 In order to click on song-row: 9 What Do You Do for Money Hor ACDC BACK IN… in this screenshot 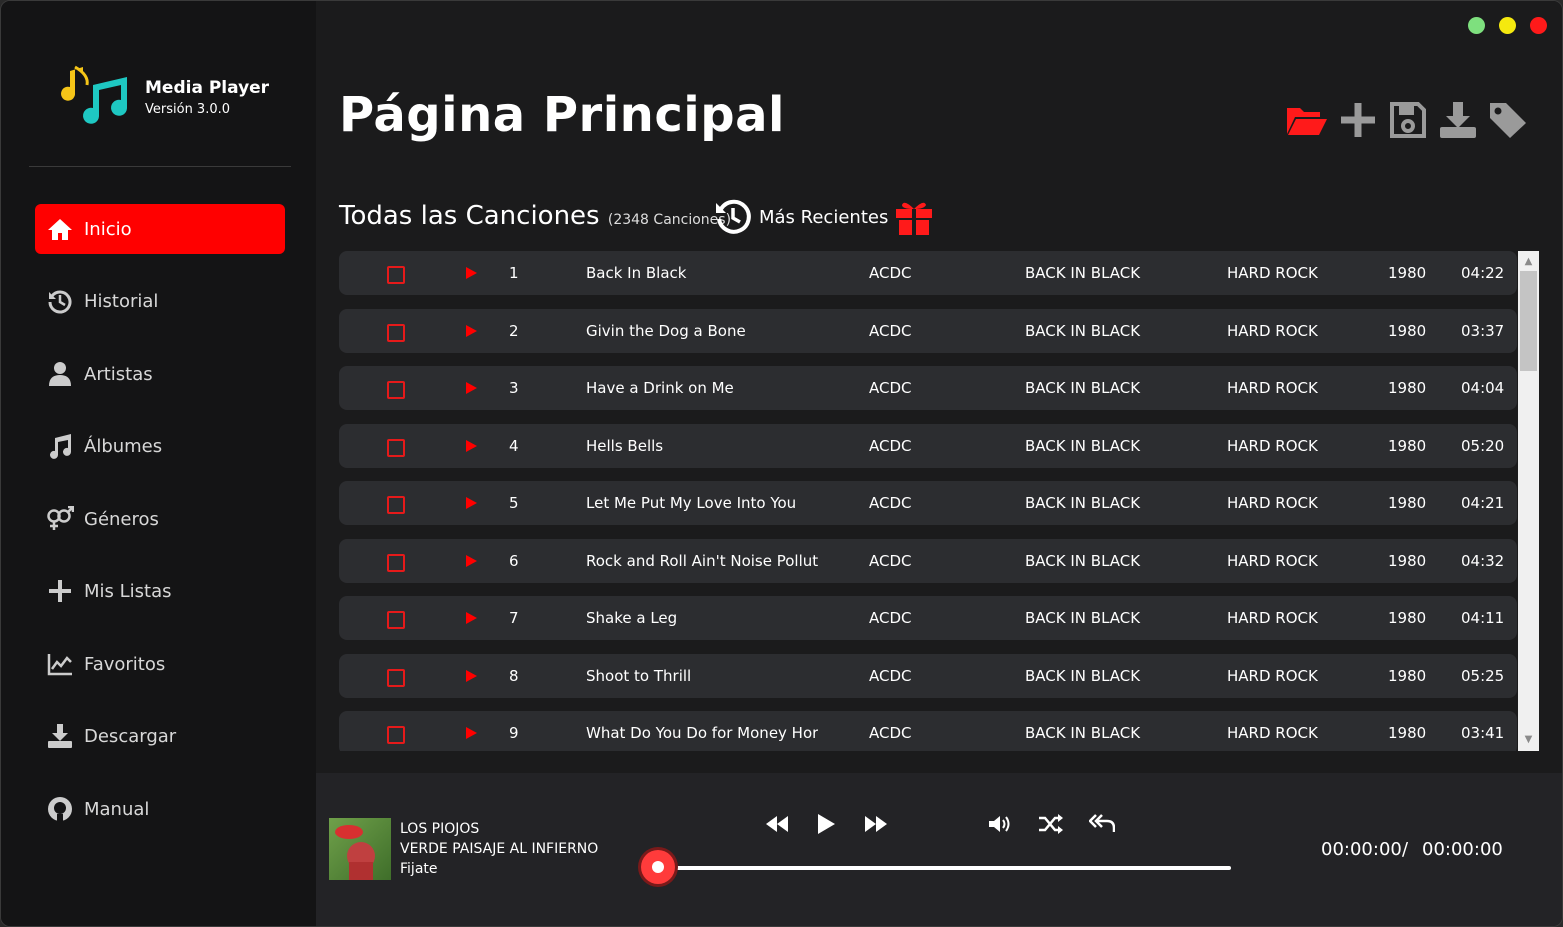, I will do `click(928, 731)`.